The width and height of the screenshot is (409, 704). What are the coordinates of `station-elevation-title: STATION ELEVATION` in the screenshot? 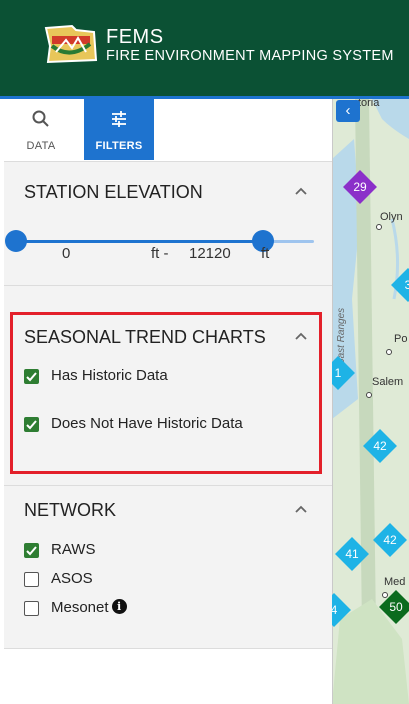 It's located at (113, 192).